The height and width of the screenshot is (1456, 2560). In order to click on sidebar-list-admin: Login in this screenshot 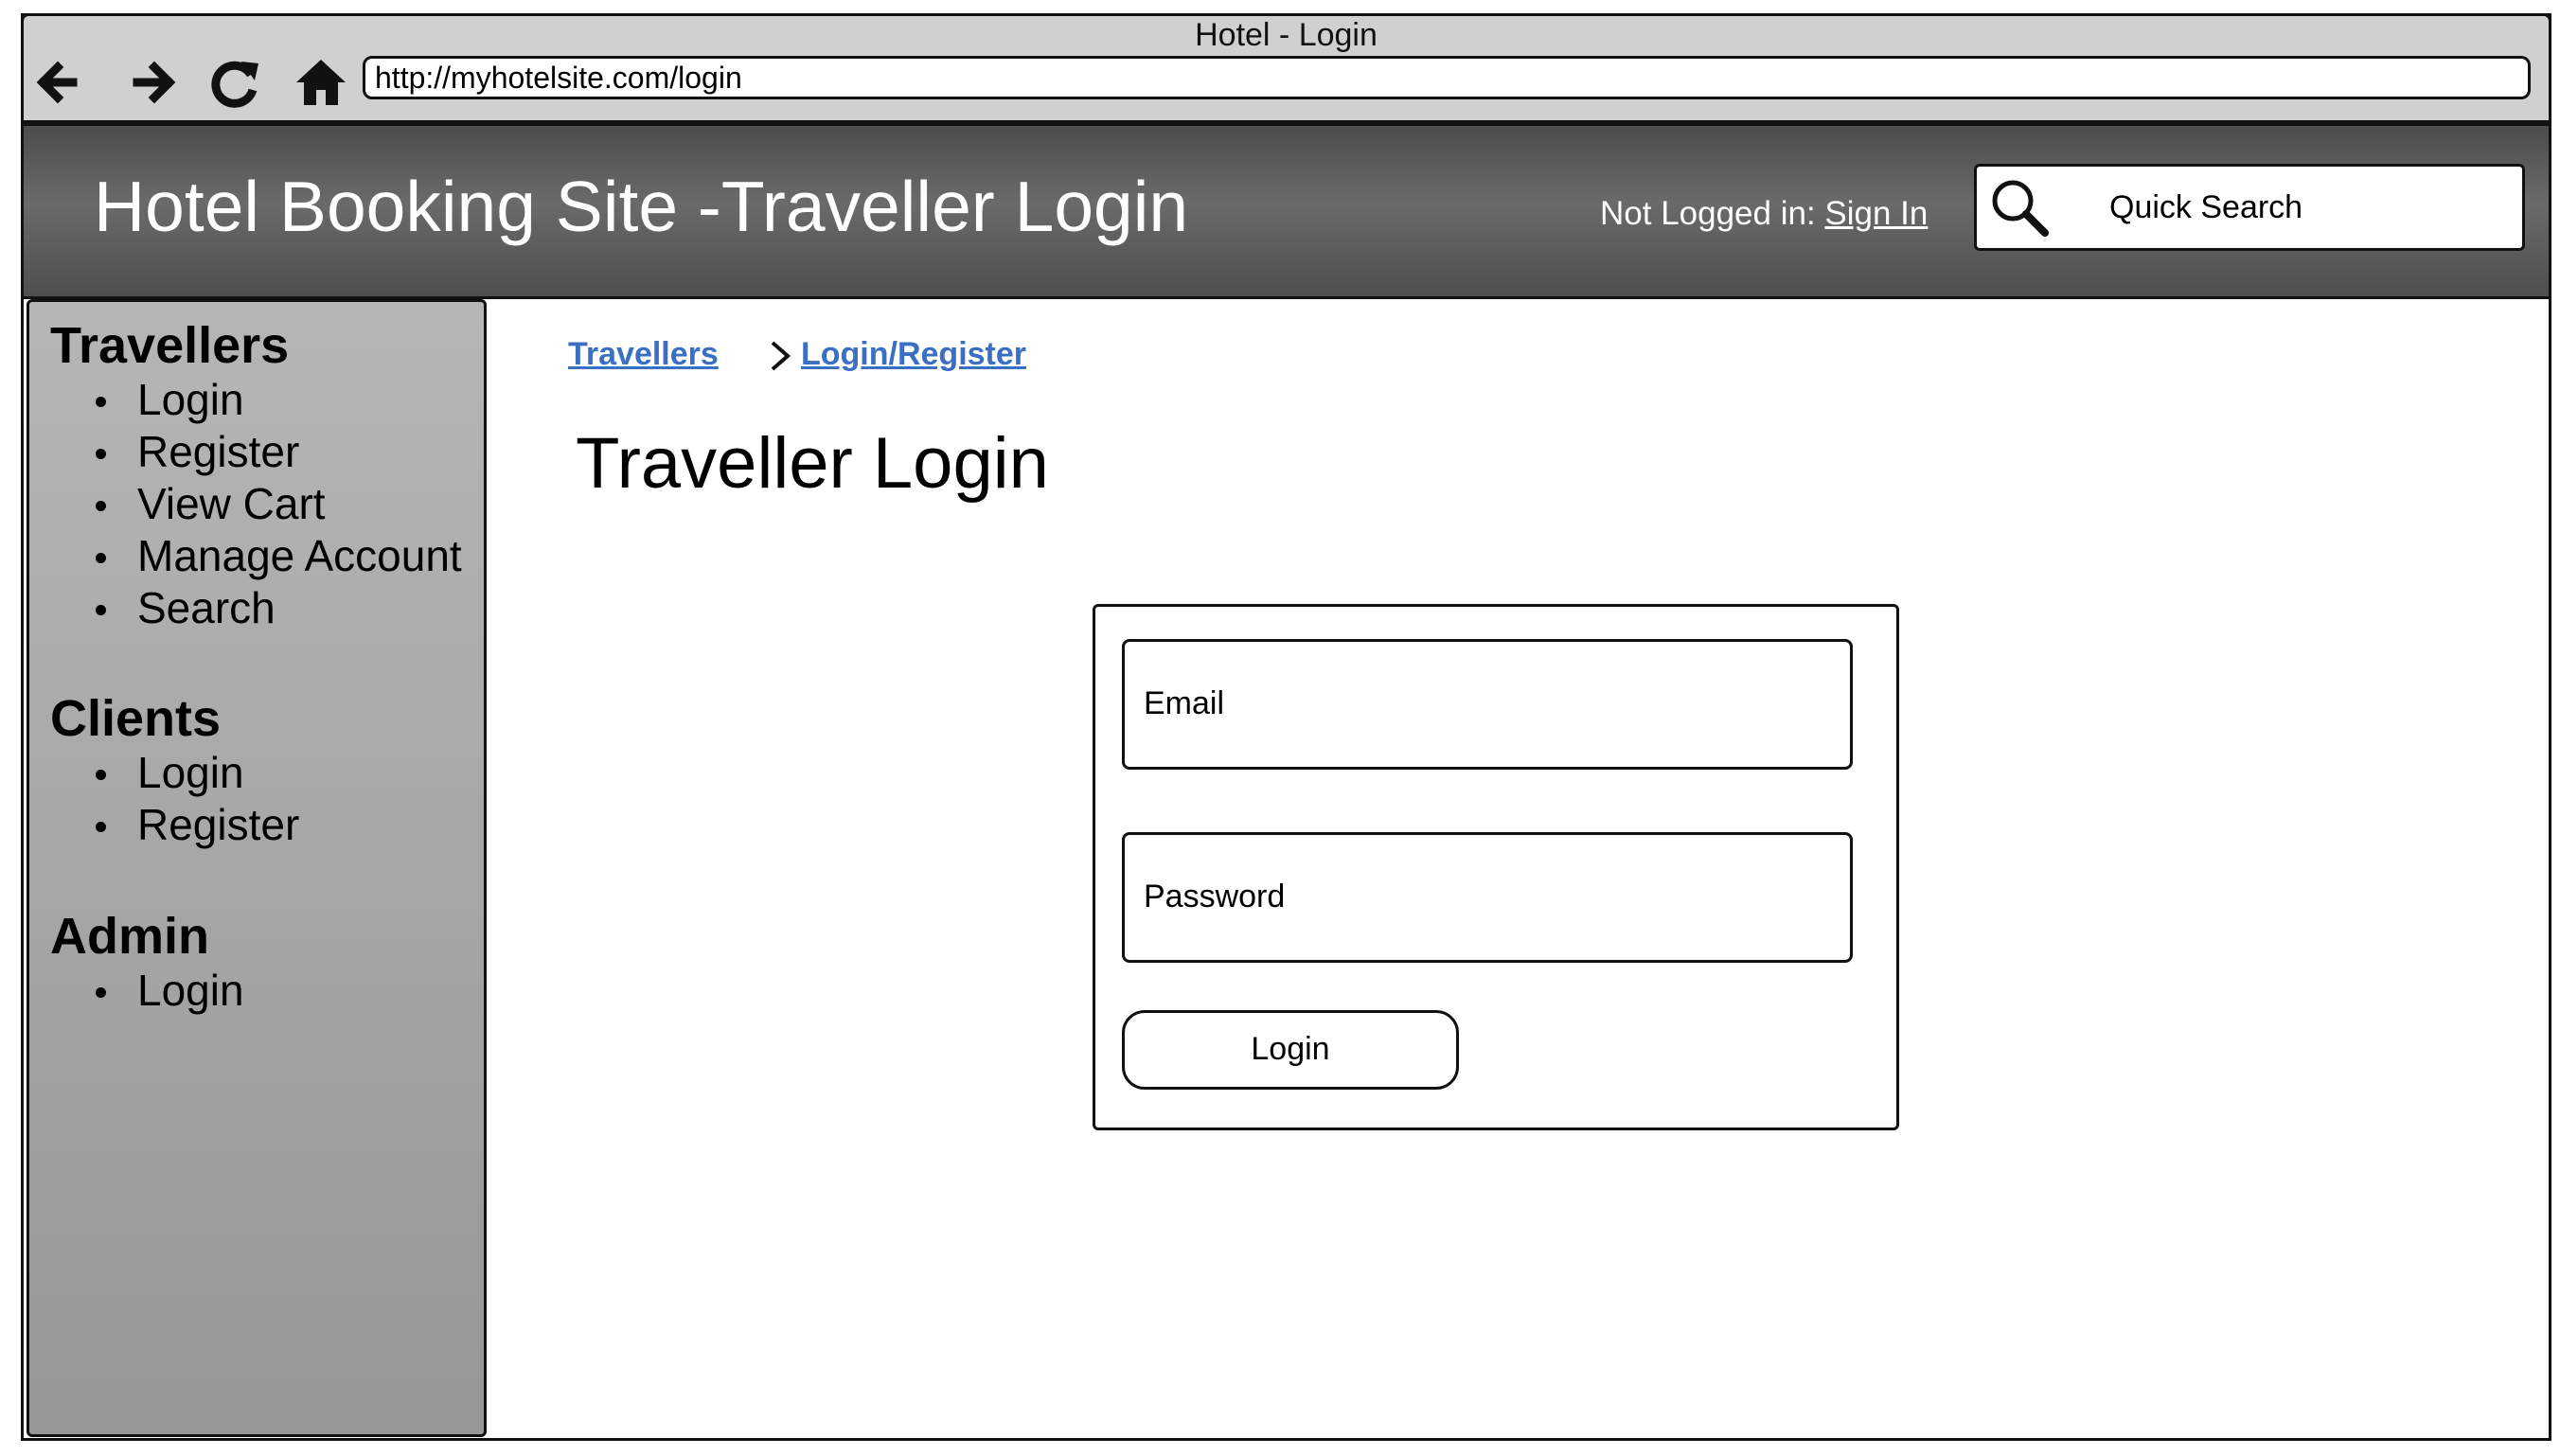, I will do `click(136, 991)`.